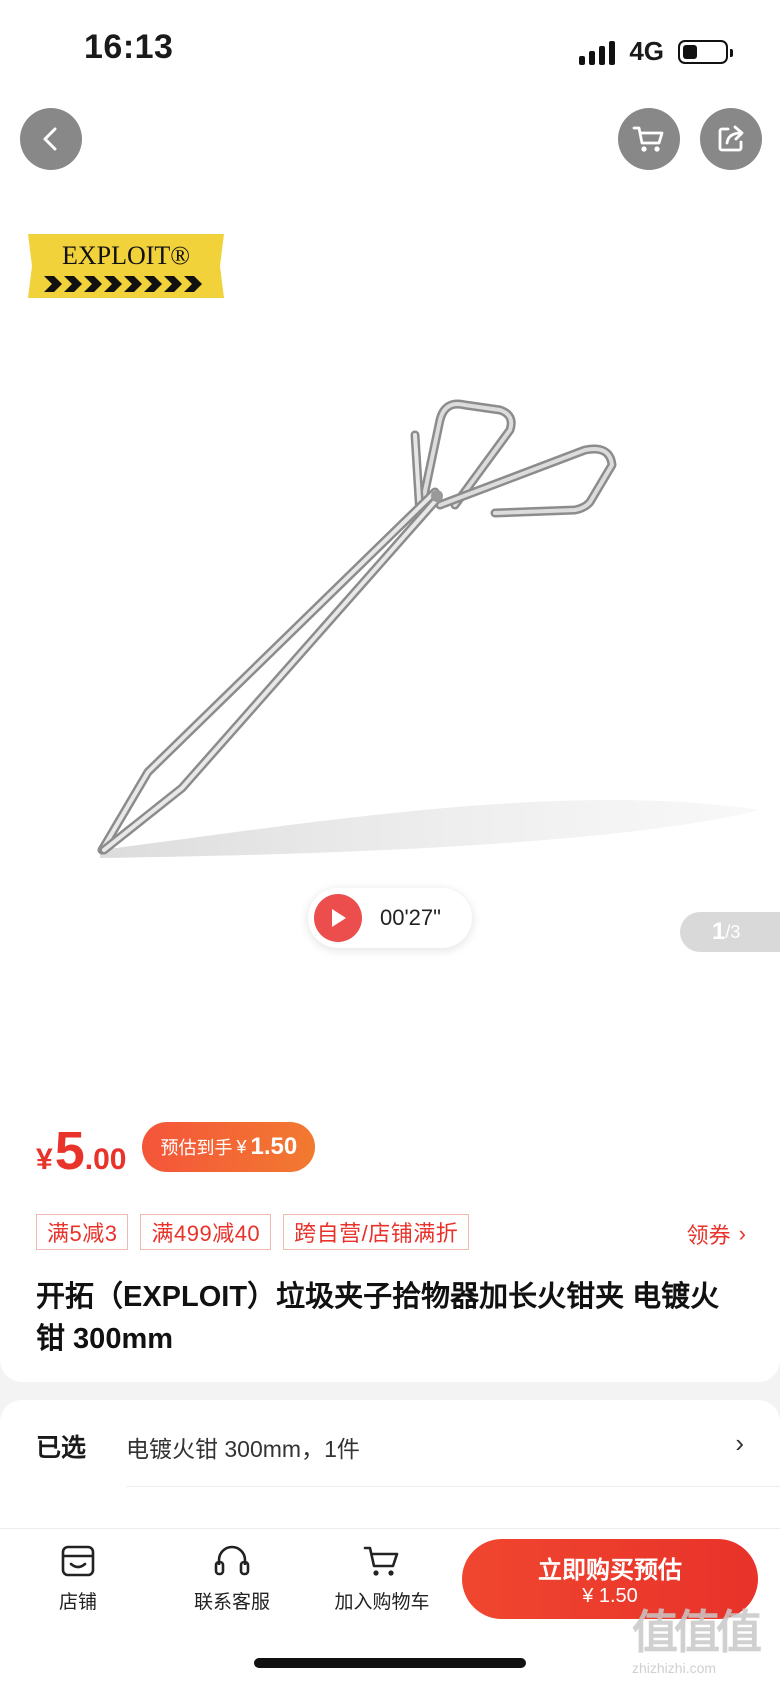  Describe the element at coordinates (206, 1232) in the screenshot. I see `promo-tag: 满499减40` at that location.